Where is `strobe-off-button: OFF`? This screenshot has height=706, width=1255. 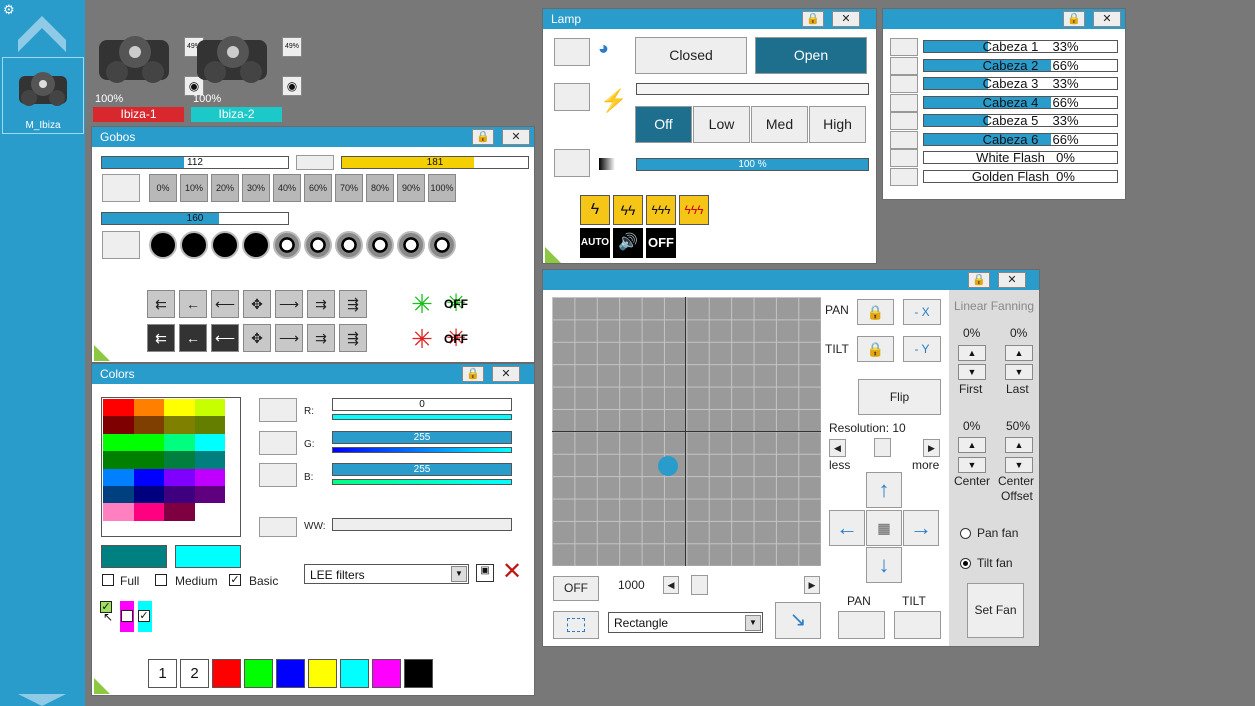
strobe-off-button: OFF is located at coordinates (661, 243).